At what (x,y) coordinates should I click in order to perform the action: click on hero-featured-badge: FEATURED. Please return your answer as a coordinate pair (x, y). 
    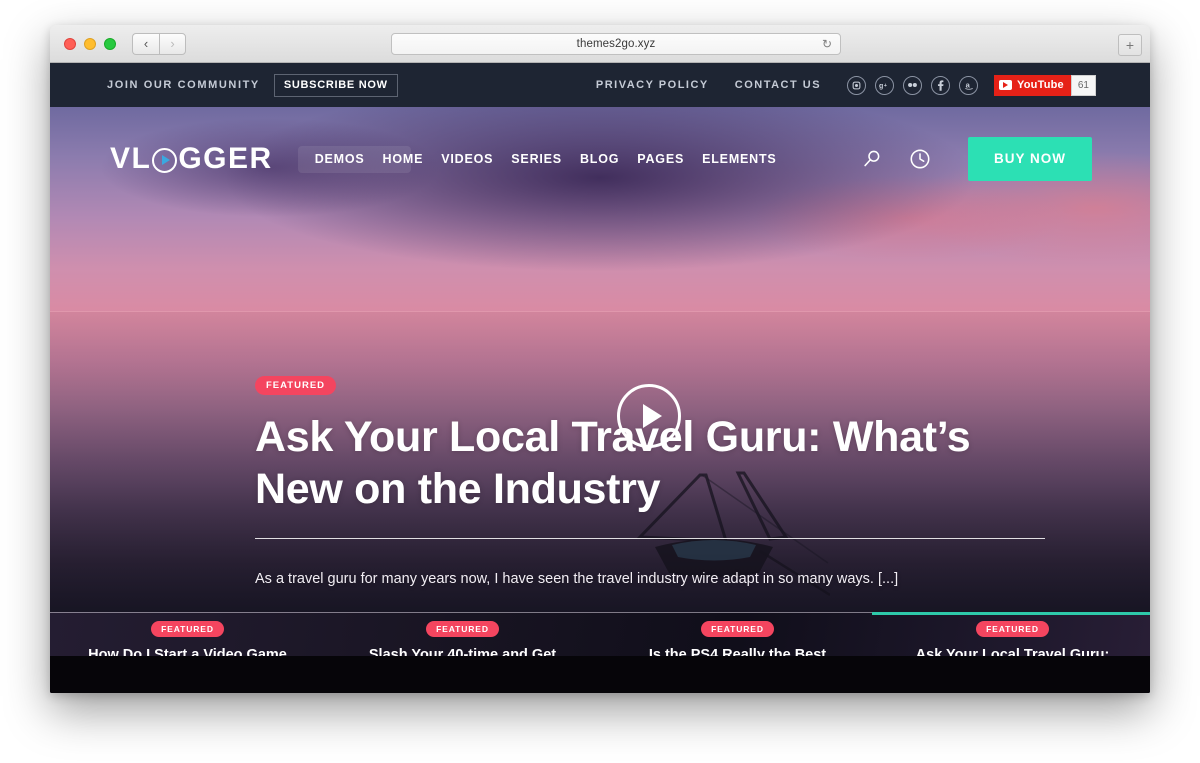
    Looking at the image, I should click on (296, 385).